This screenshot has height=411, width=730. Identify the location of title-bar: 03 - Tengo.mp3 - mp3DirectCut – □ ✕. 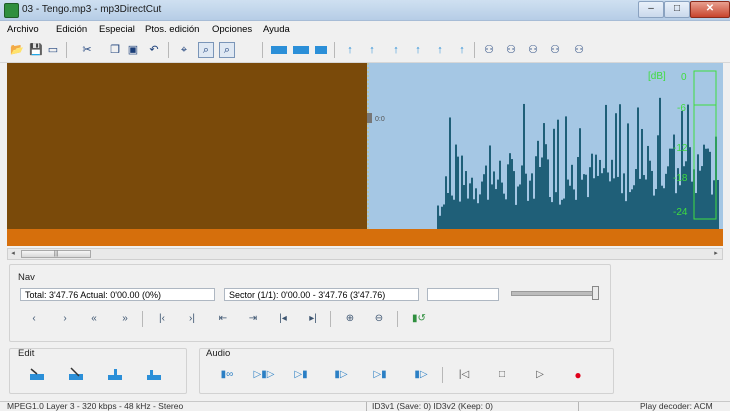
(365, 10).